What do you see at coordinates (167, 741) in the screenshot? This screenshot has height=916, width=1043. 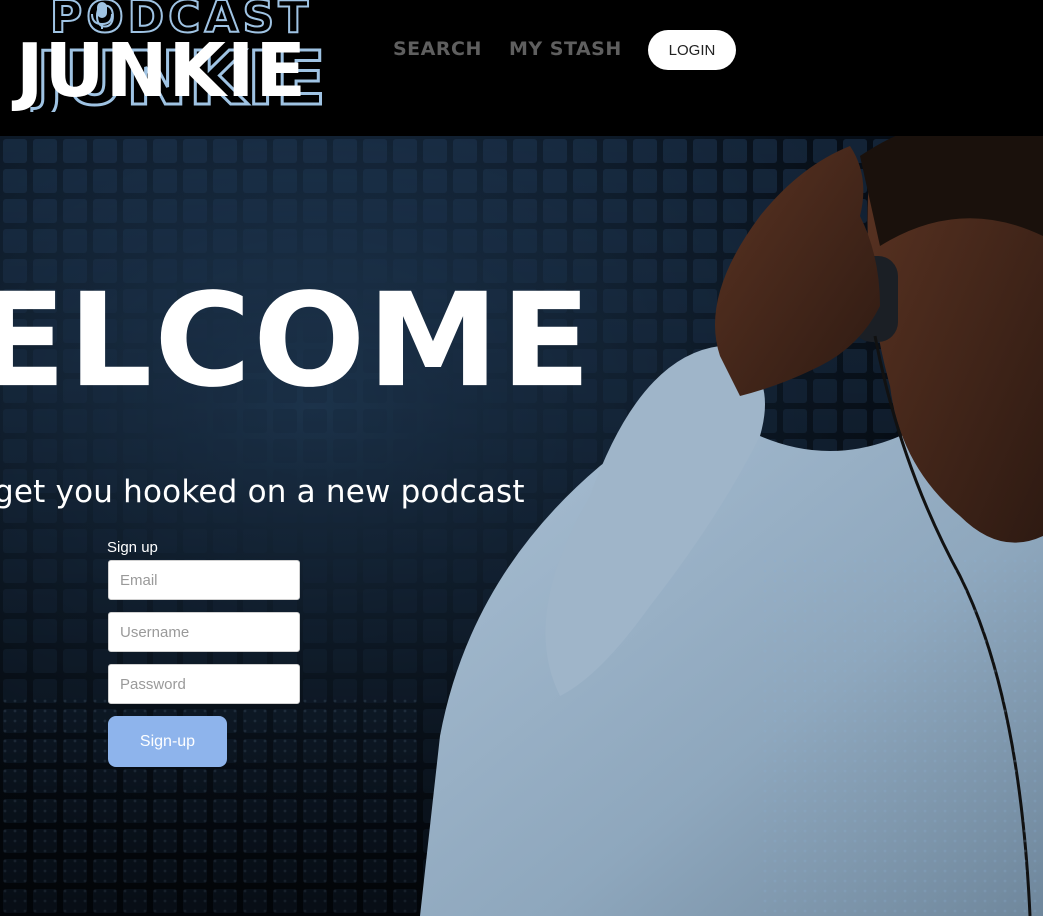 I see `signup-button: Sign-up` at bounding box center [167, 741].